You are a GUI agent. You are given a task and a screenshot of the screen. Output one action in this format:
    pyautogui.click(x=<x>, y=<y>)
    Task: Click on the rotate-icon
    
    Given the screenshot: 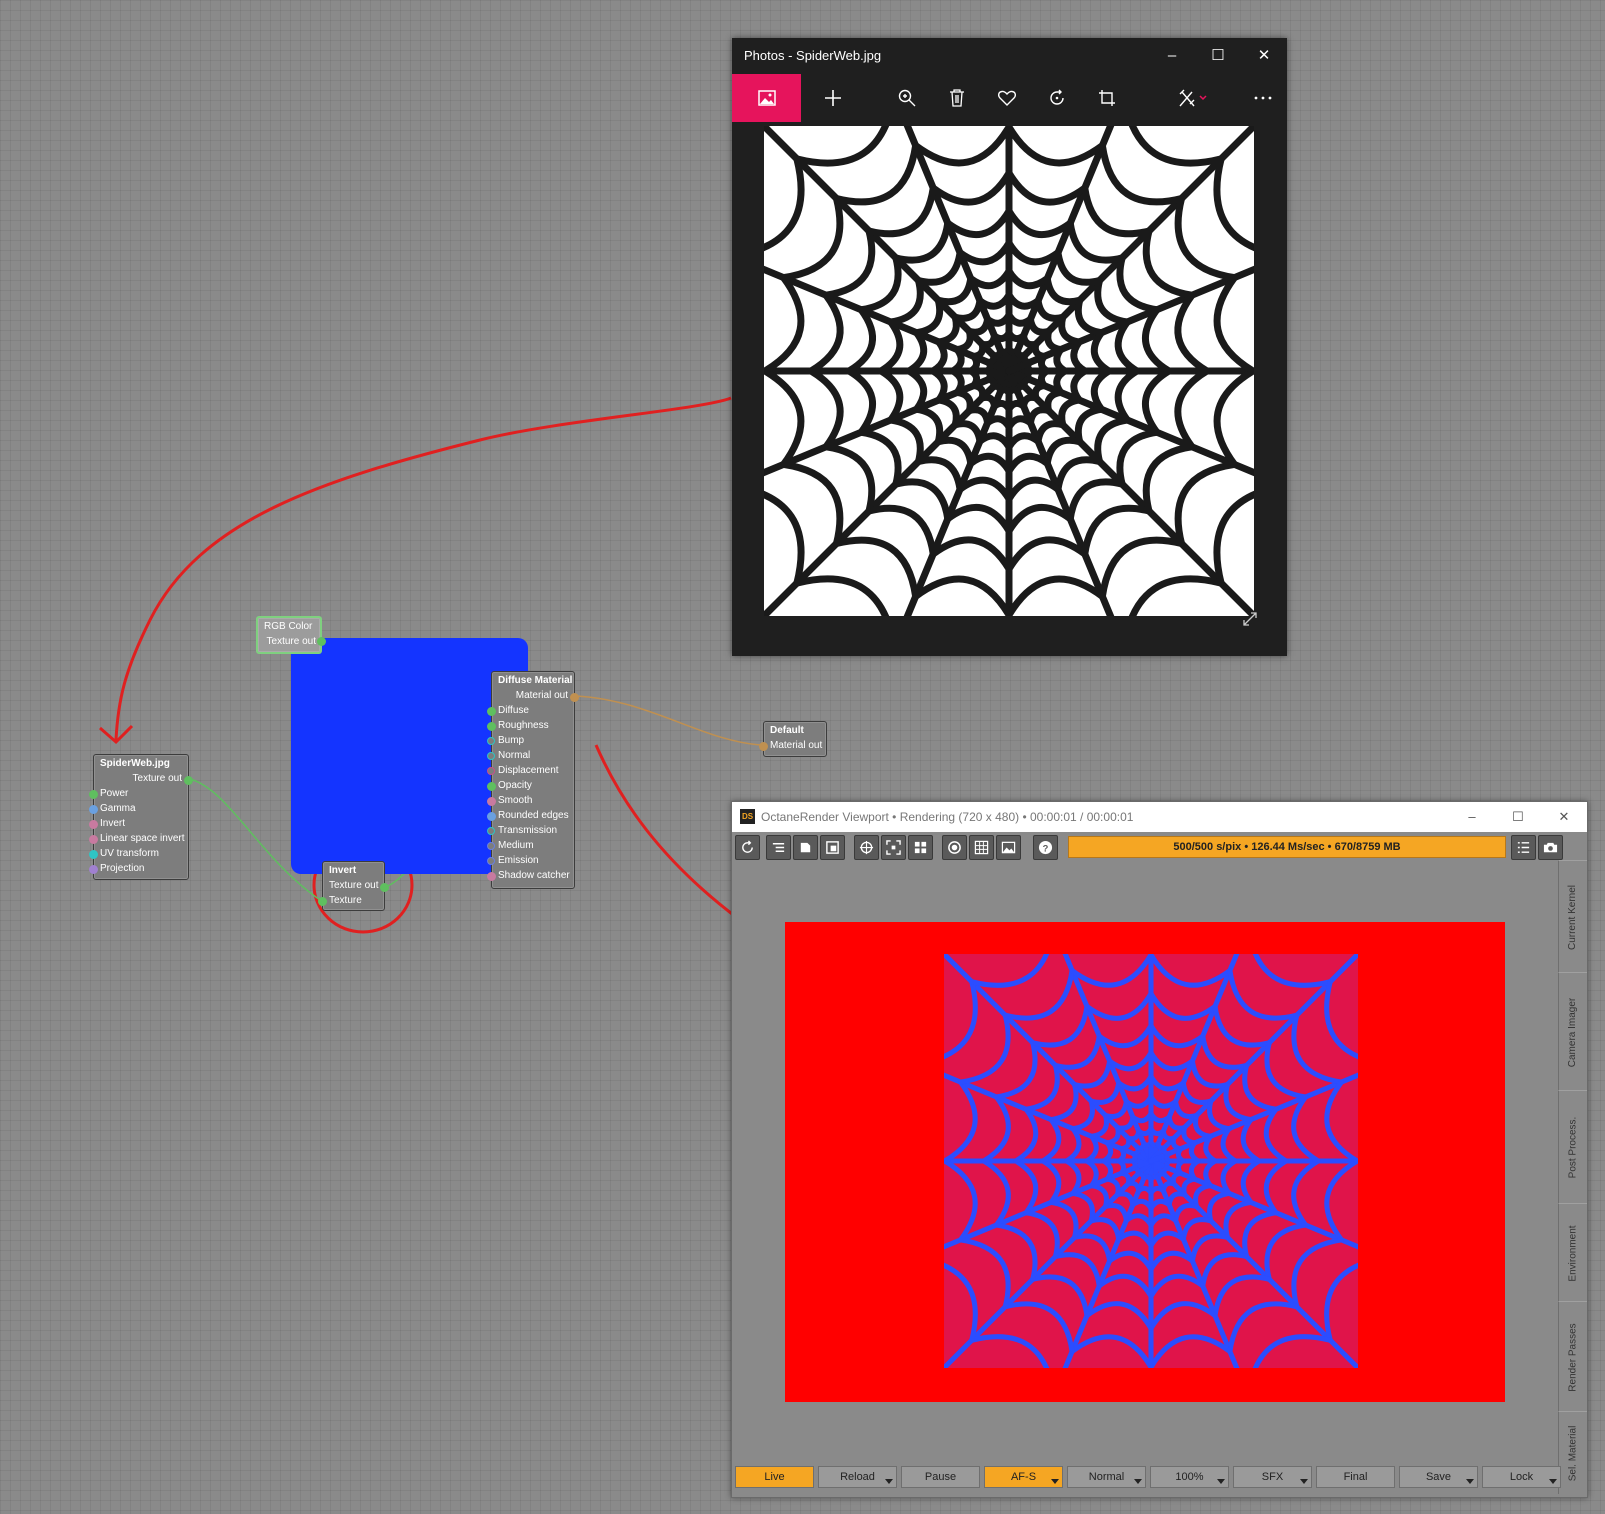 What is the action you would take?
    pyautogui.click(x=1057, y=98)
    